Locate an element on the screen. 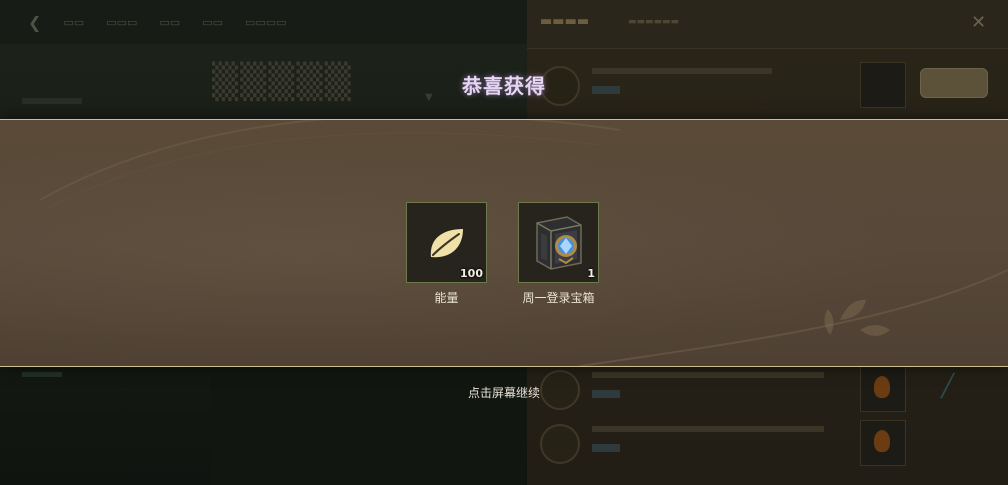 This screenshot has width=1008, height=485. flame-icon is located at coordinates (882, 441).